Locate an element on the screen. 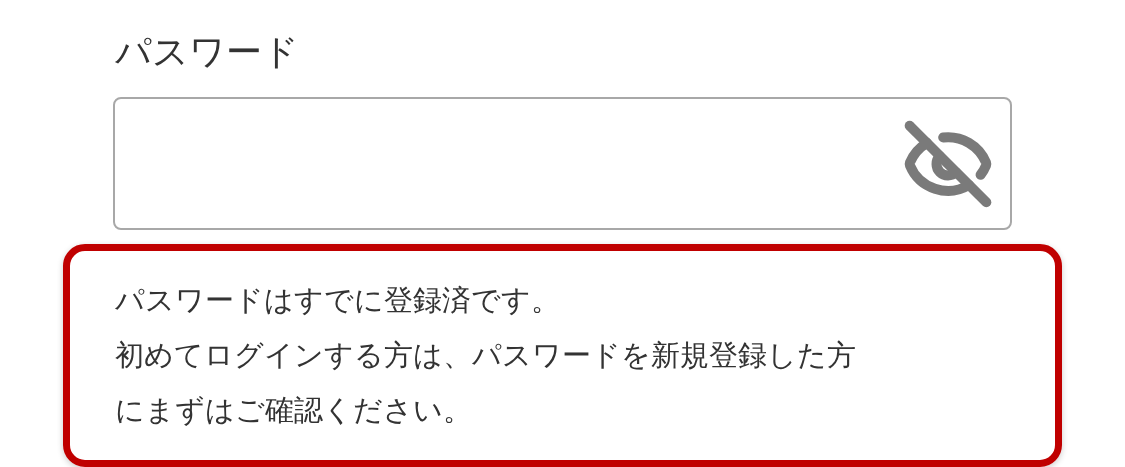 This screenshot has width=1125, height=467. notice-text: 初めてログインする方は、パスワードを新規登録した方 is located at coordinates (486, 355).